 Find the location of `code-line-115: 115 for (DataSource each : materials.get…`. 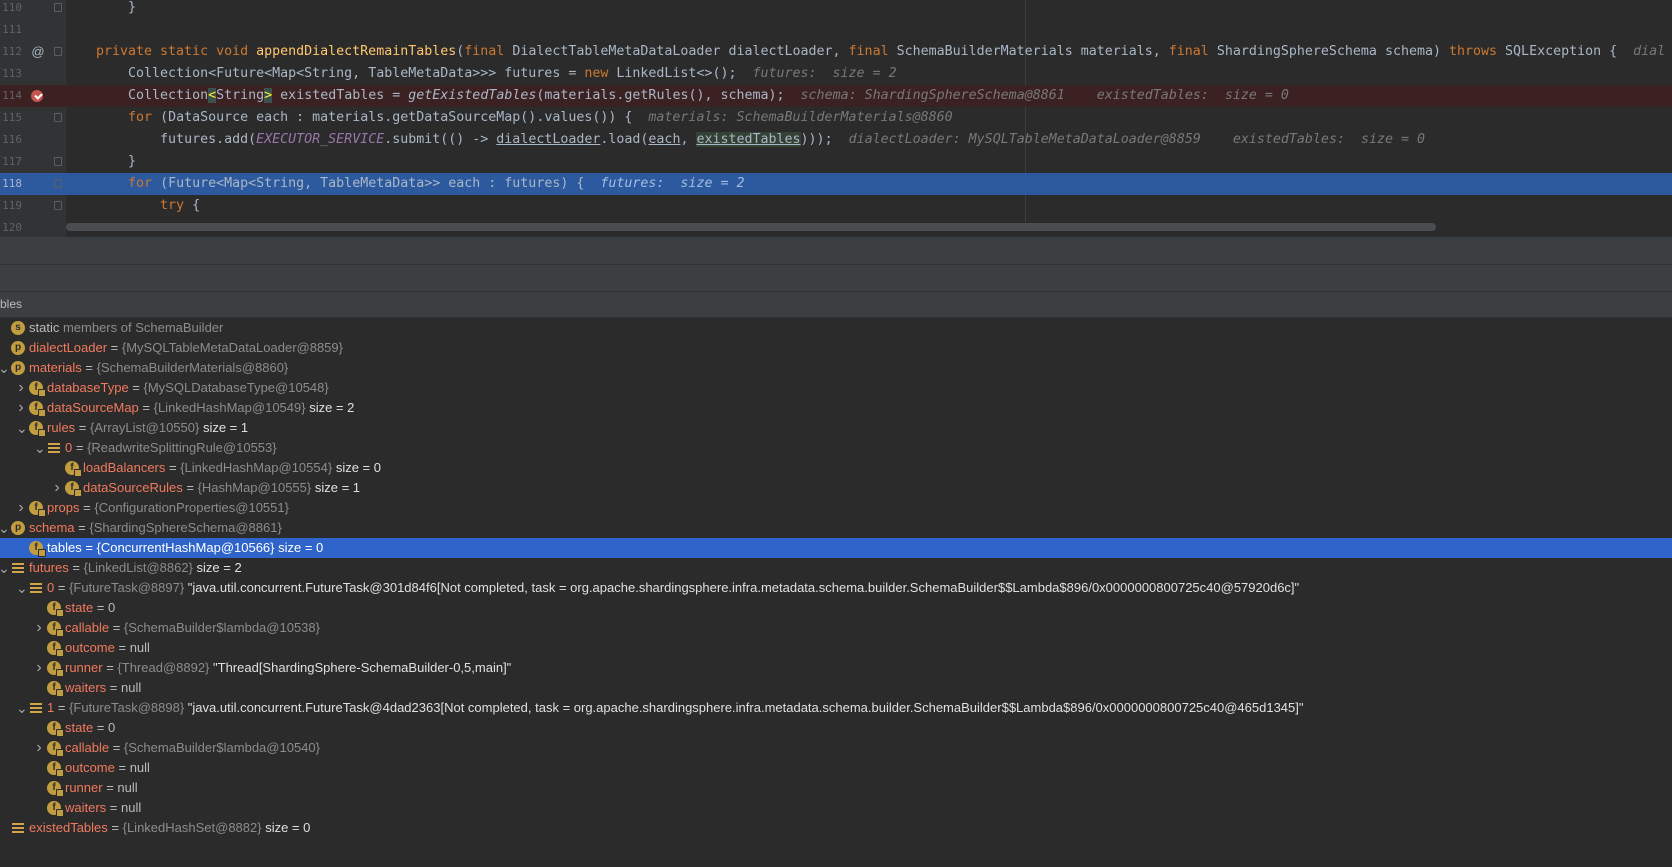

code-line-115: 115 for (DataSource each : materials.get… is located at coordinates (836, 118).